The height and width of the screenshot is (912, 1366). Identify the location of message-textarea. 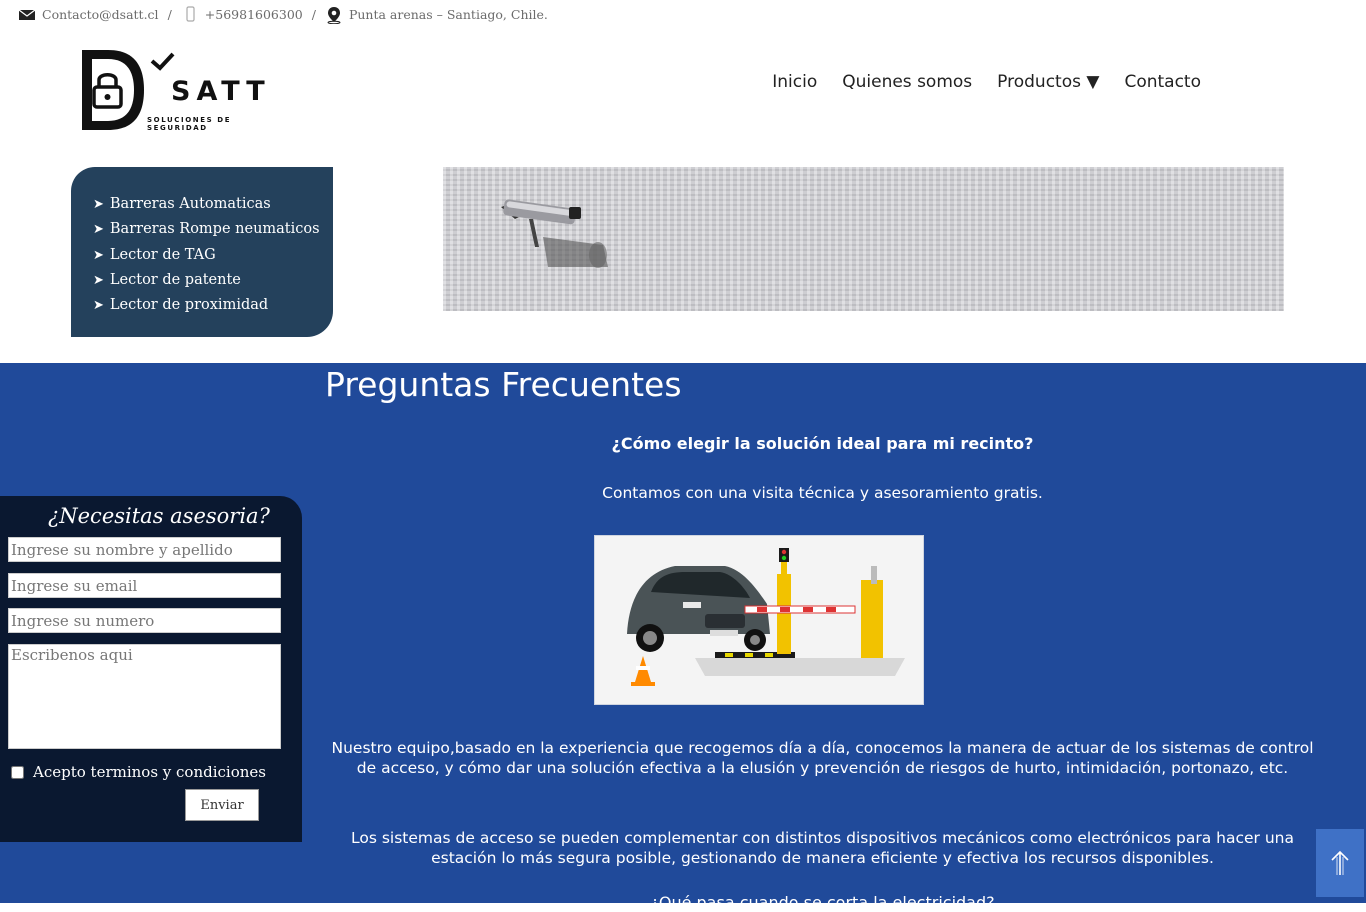
(144, 696).